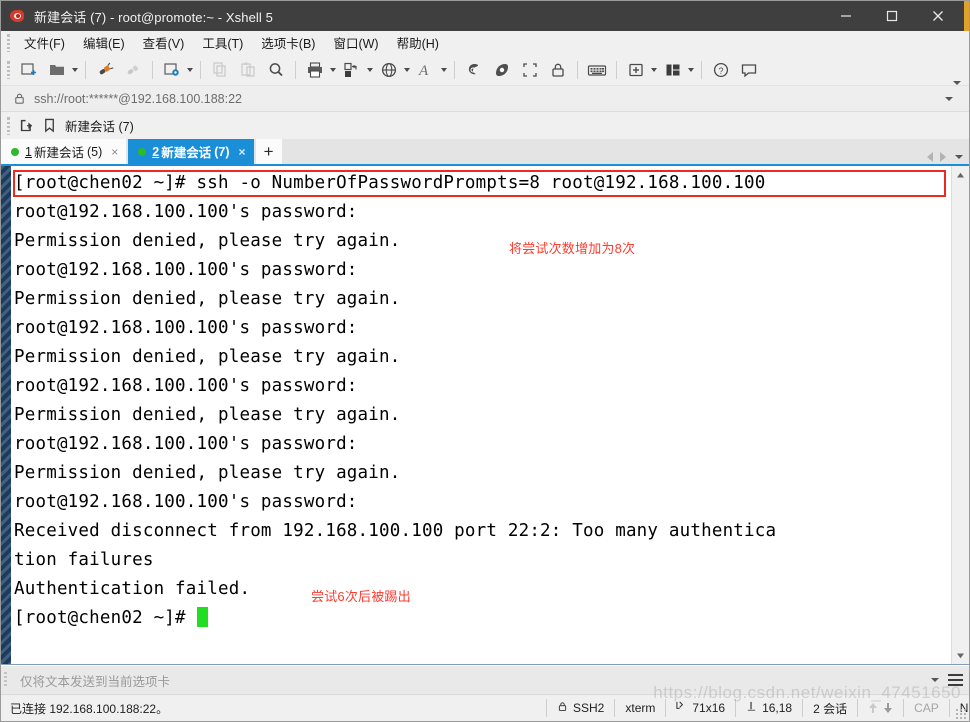 The width and height of the screenshot is (970, 722). I want to click on fullscreen-icon, so click(530, 70).